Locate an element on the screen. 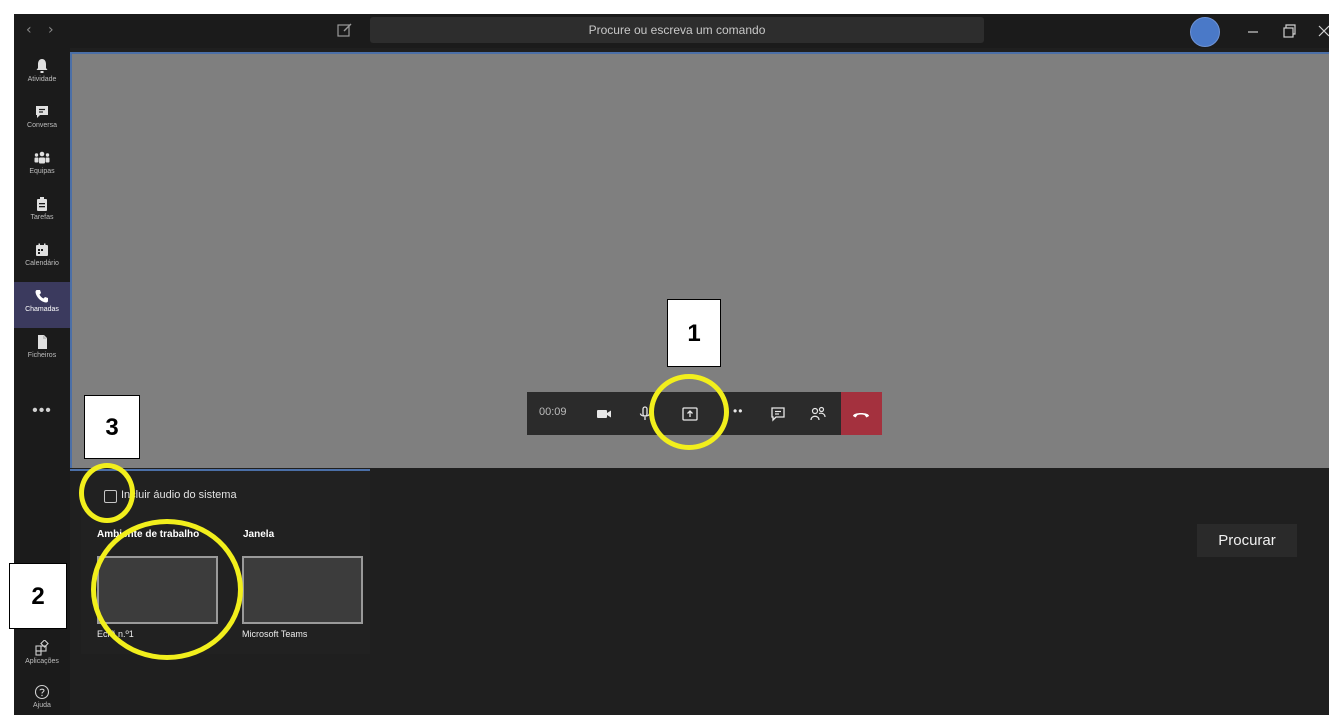  rail-label: Aplicações is located at coordinates (42, 661).